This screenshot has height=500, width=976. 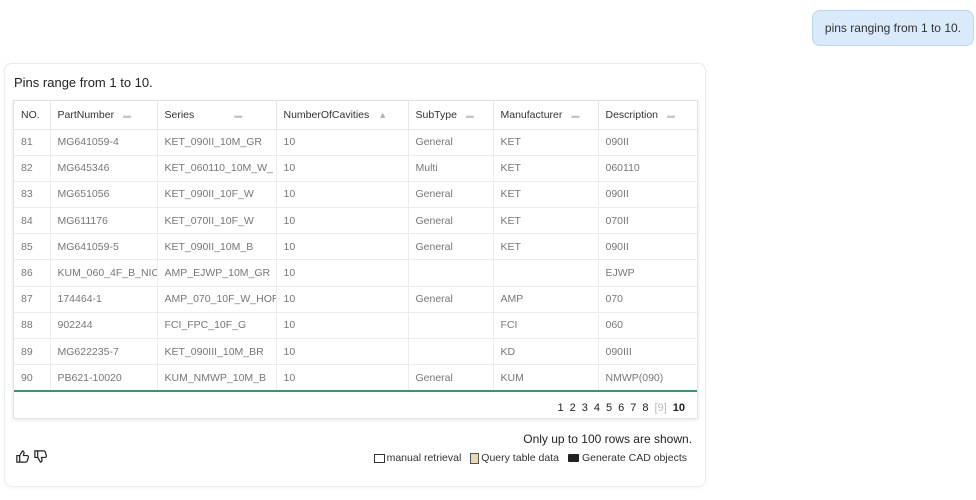 What do you see at coordinates (32, 378) in the screenshot?
I see `table-cell: 90` at bounding box center [32, 378].